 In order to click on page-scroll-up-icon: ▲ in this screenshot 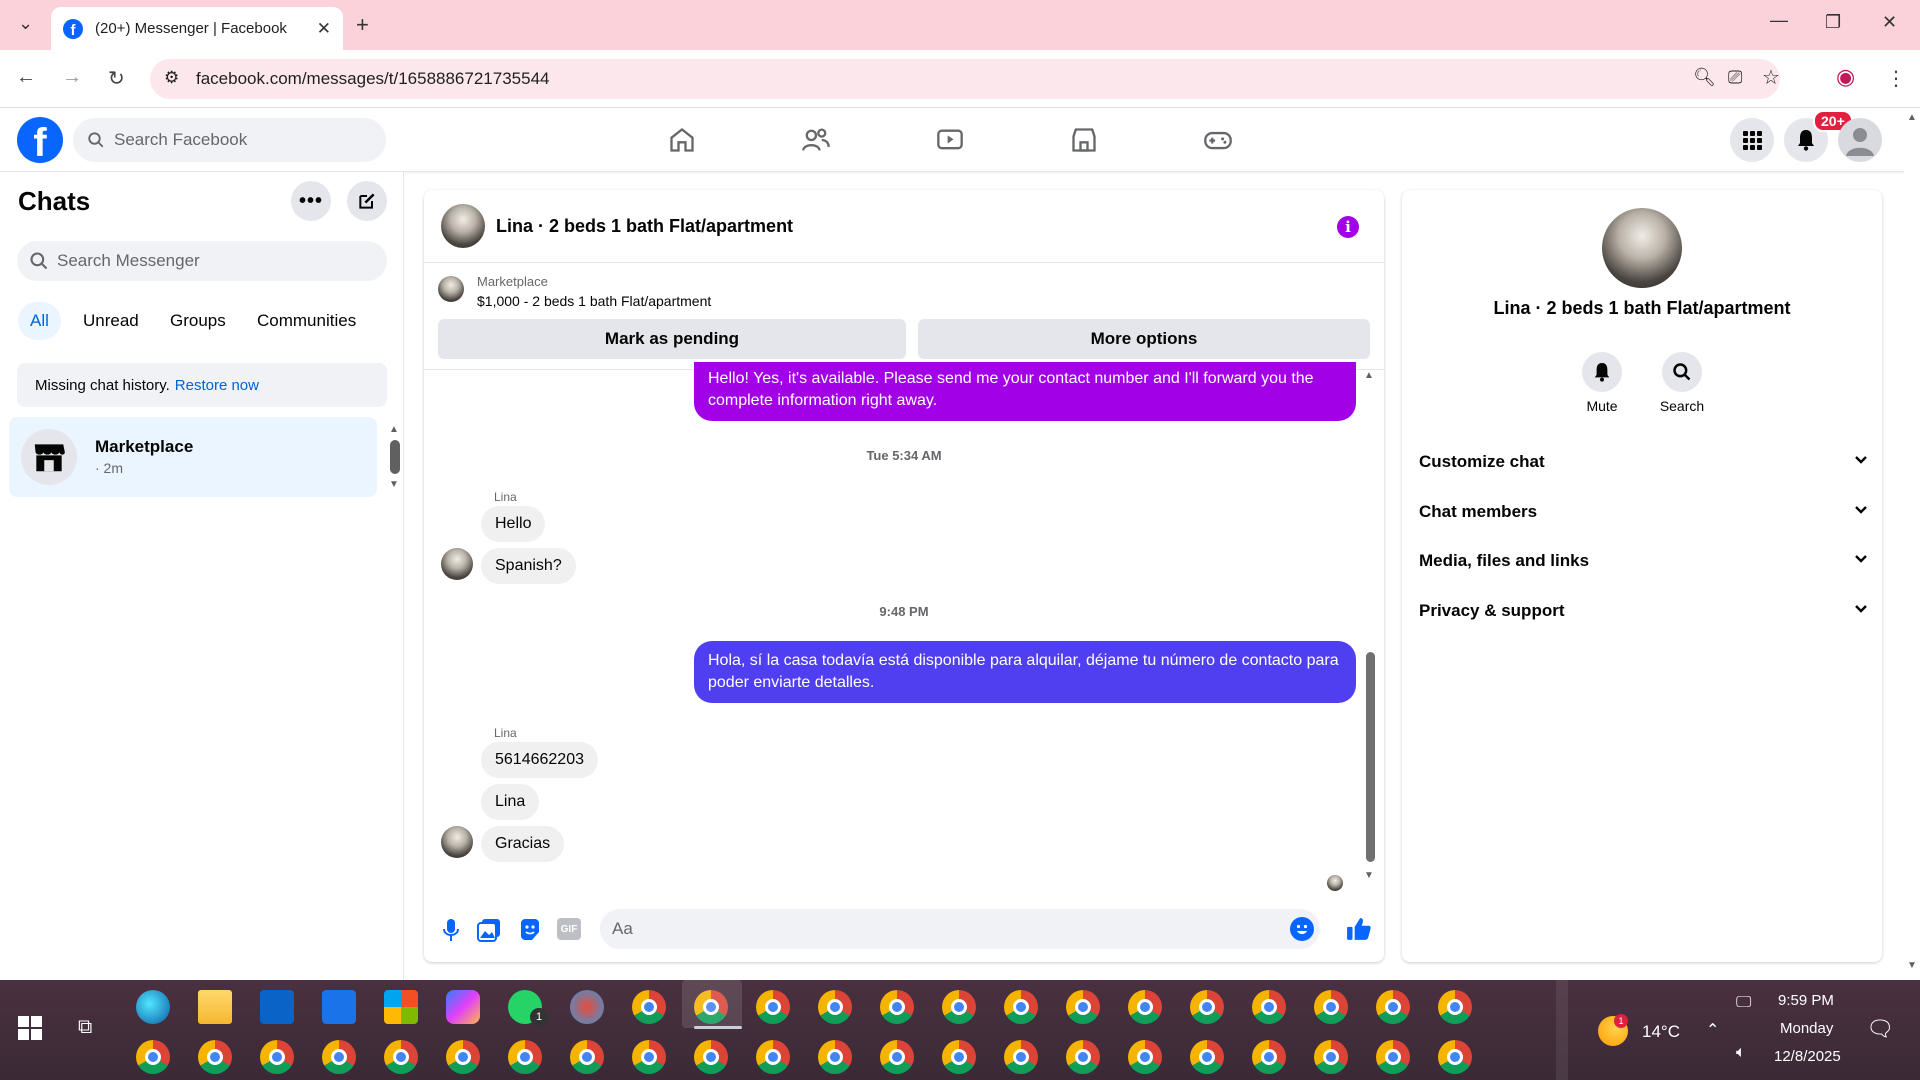, I will do `click(1912, 117)`.